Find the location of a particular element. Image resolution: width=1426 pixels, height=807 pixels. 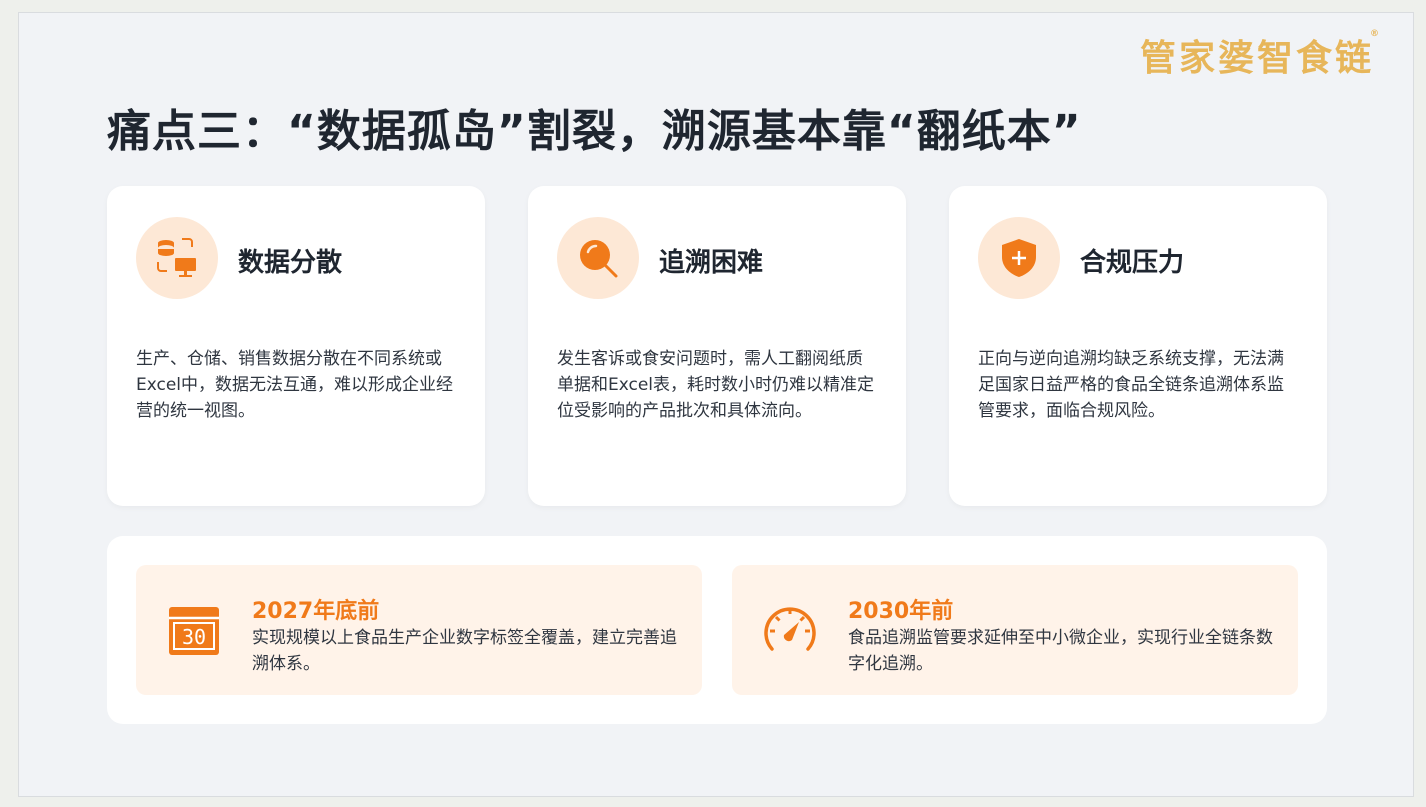

shield-plus-icon is located at coordinates (1019, 258).